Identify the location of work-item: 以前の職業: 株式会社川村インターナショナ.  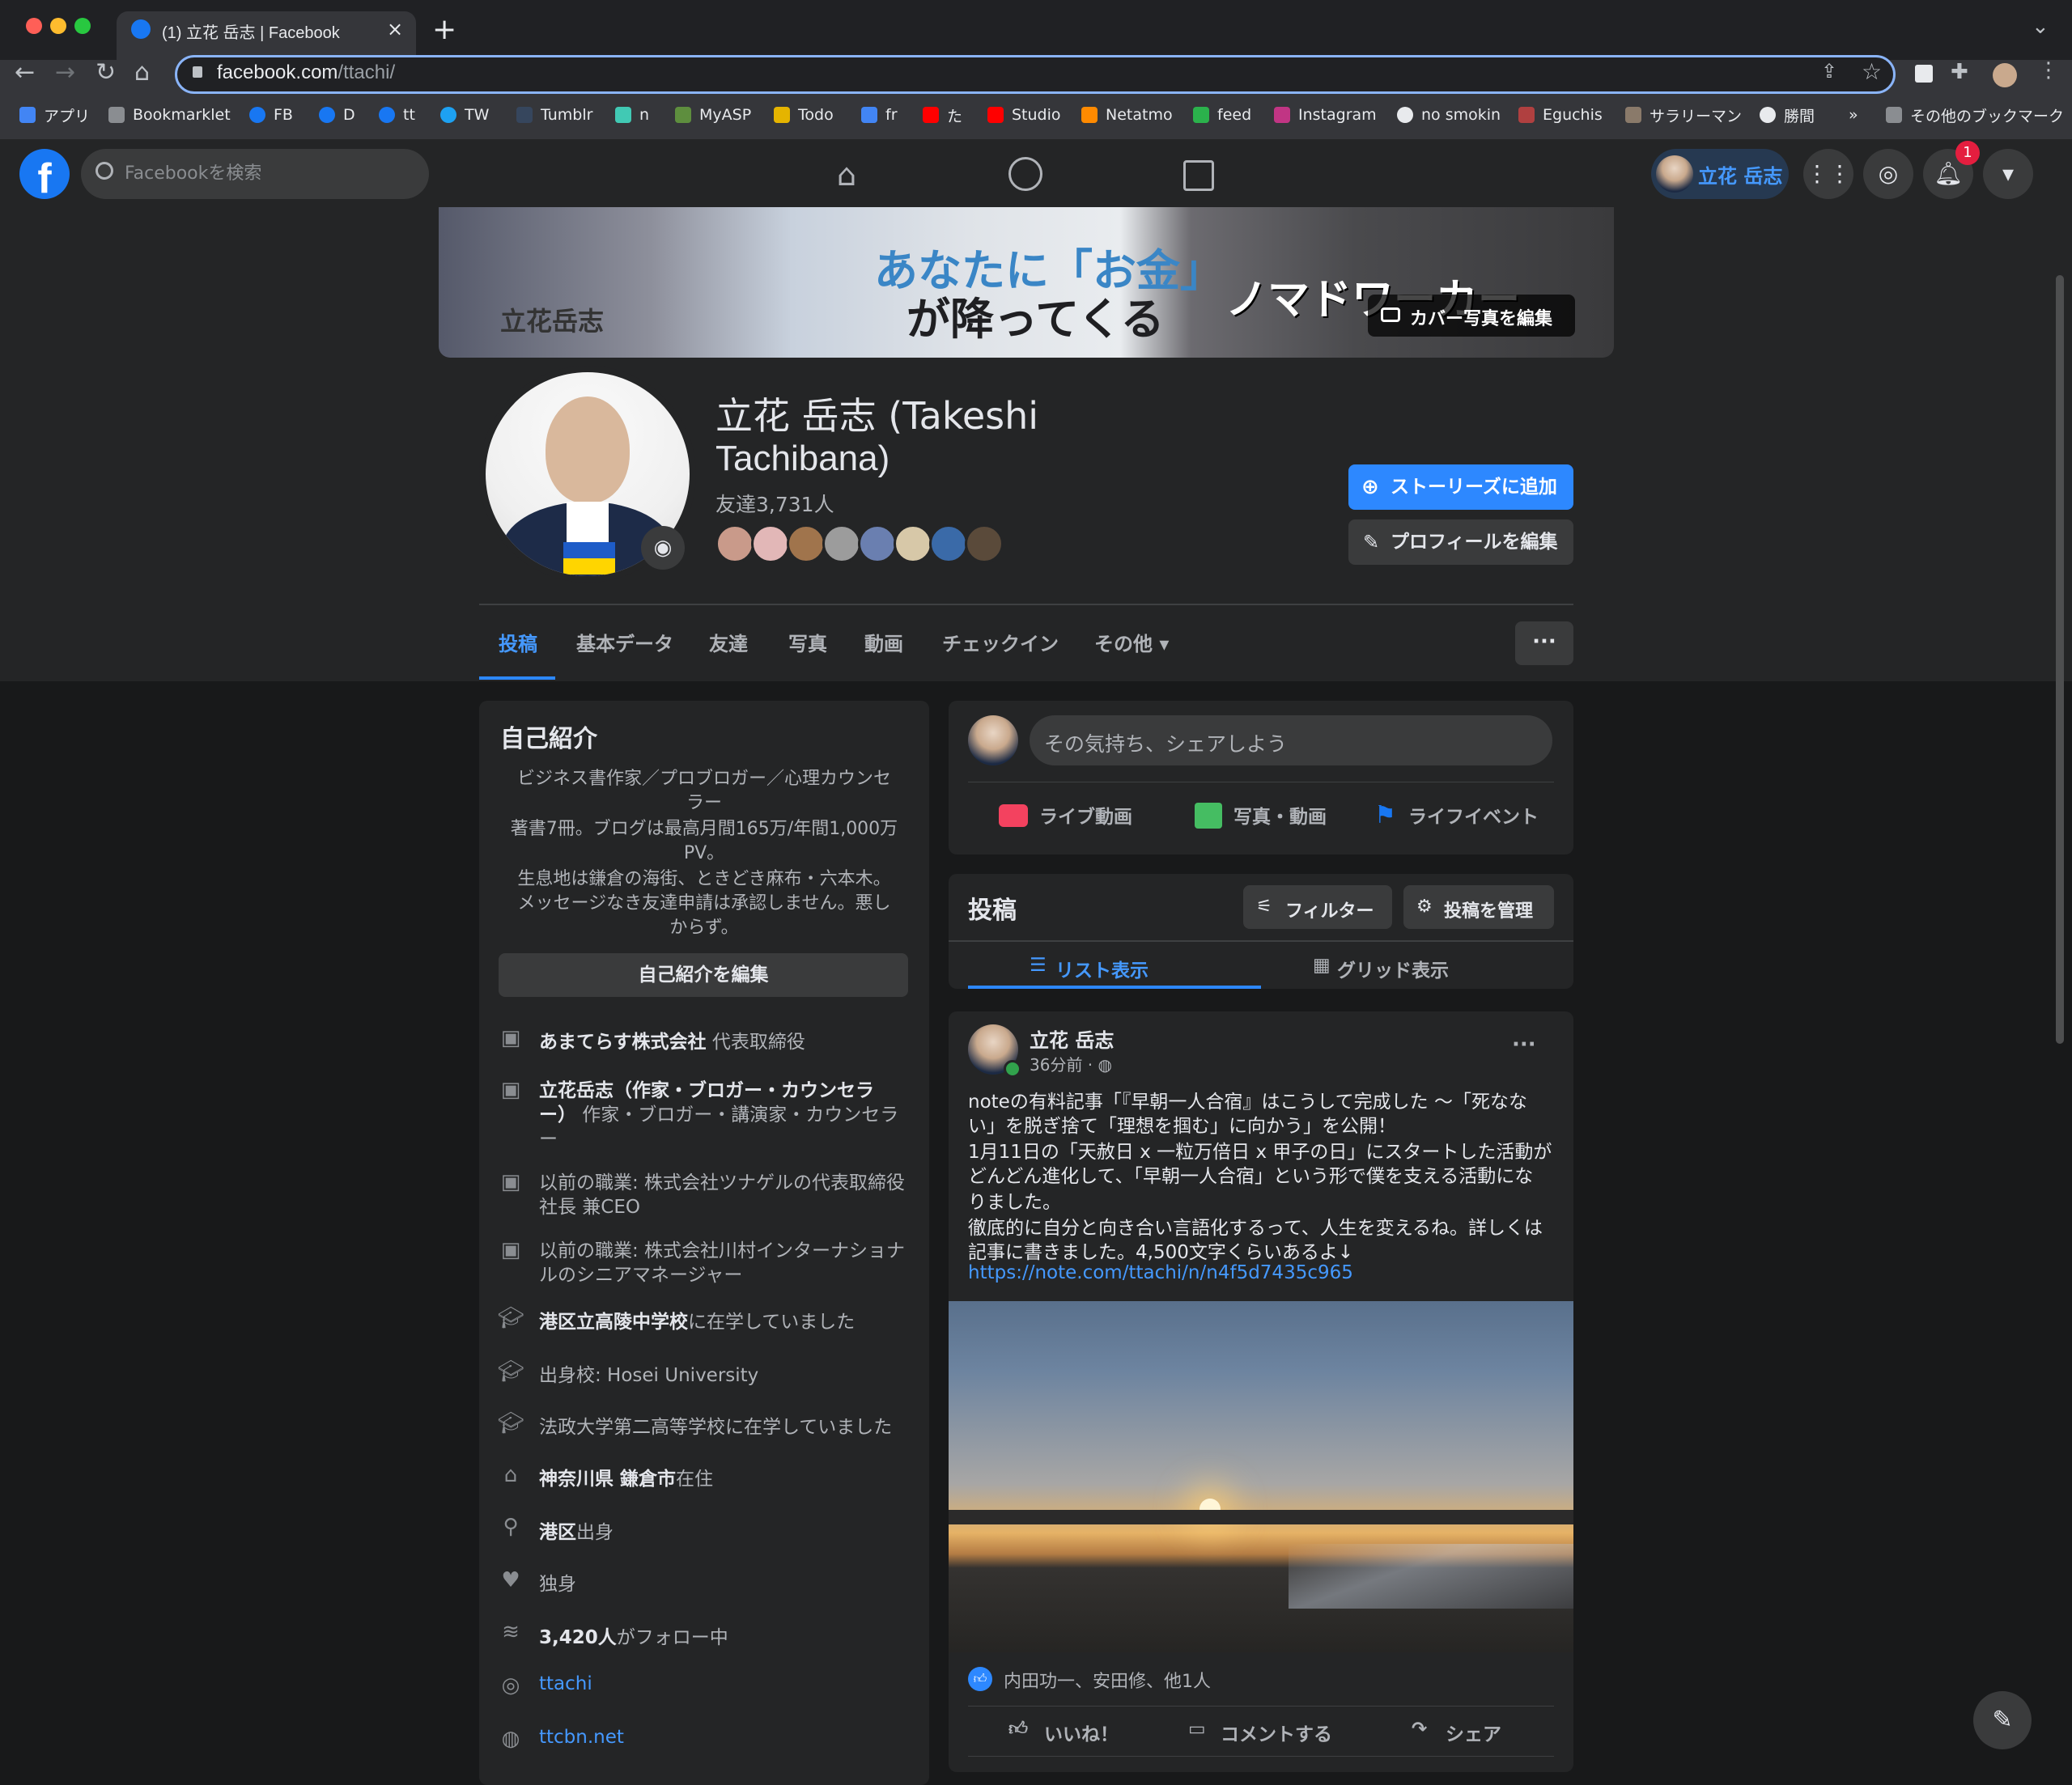
(722, 1250).